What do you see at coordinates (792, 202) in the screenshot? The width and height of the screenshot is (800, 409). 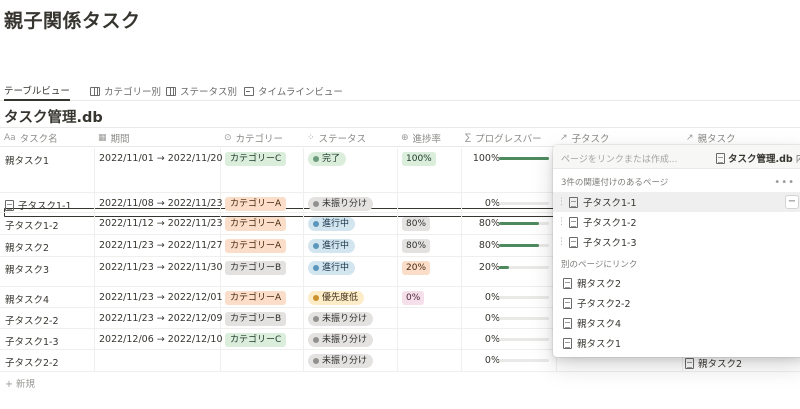 I see `remove-relation-button: −` at bounding box center [792, 202].